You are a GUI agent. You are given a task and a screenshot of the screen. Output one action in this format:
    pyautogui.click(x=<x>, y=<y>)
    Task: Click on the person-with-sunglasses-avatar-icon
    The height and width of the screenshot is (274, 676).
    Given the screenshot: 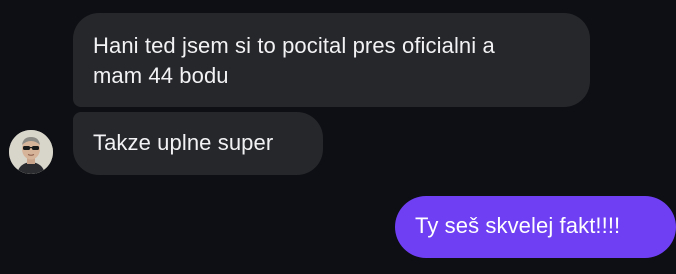 What is the action you would take?
    pyautogui.click(x=31, y=152)
    